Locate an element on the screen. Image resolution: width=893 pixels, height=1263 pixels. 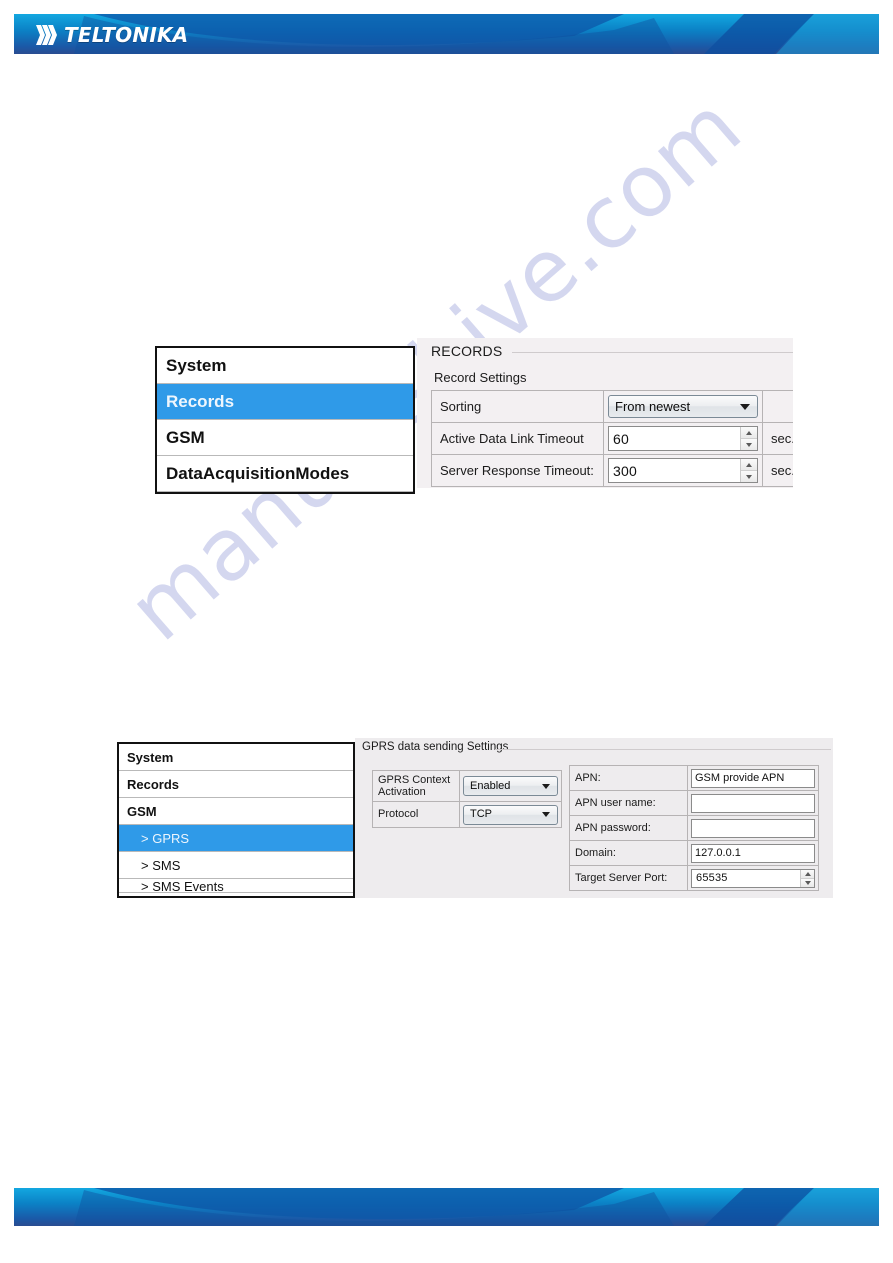
protocol-cell: TCP is located at coordinates (510, 814).